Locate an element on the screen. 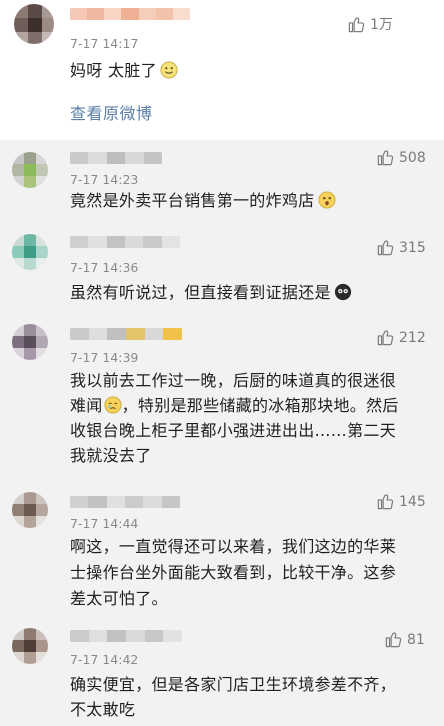 This screenshot has width=444, height=726. like-button: 145 is located at coordinates (401, 501).